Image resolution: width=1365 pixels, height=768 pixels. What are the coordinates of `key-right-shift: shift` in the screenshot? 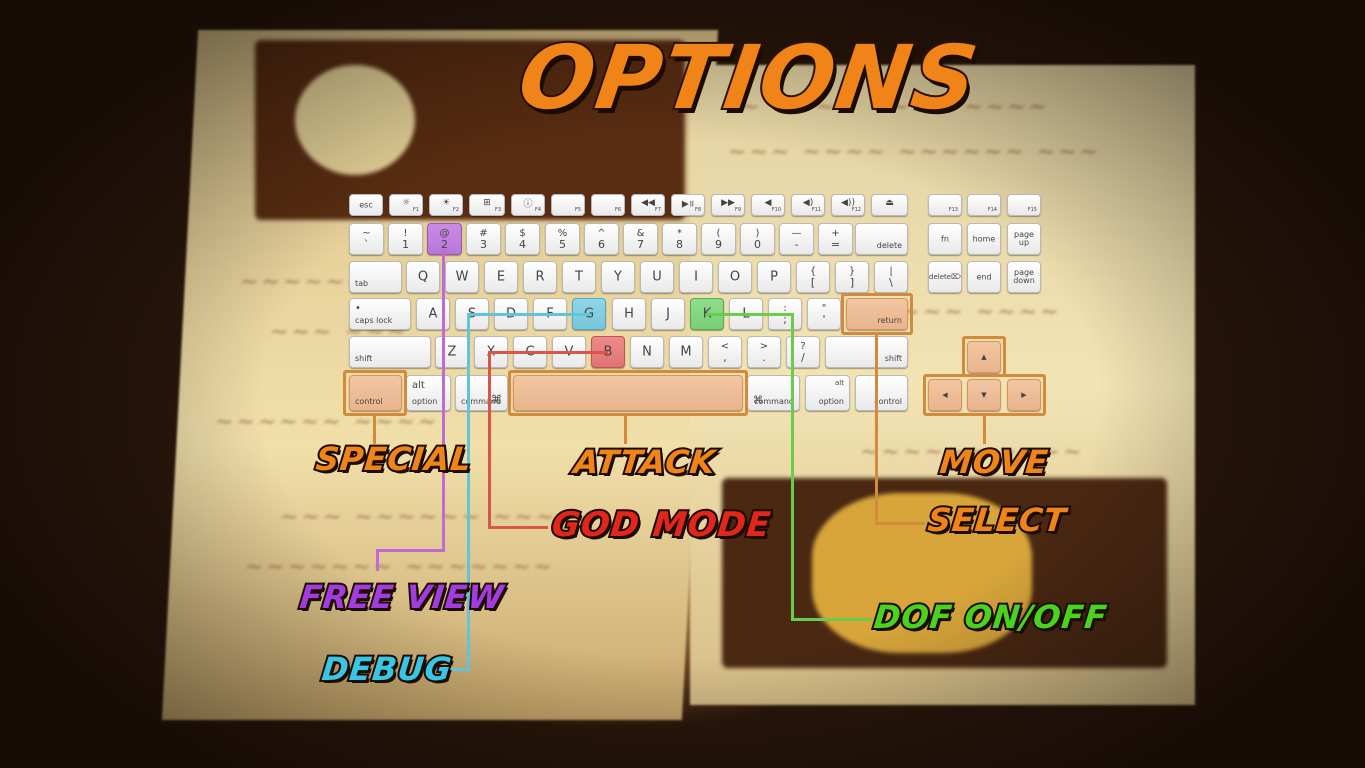 It's located at (866, 352).